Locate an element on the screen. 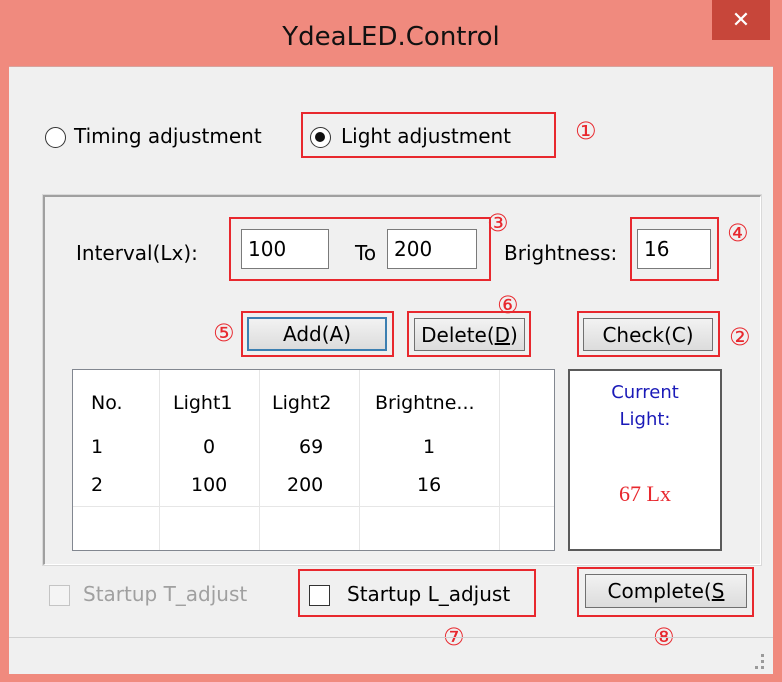 Image resolution: width=782 pixels, height=682 pixels. row-divider is located at coordinates (313, 506).